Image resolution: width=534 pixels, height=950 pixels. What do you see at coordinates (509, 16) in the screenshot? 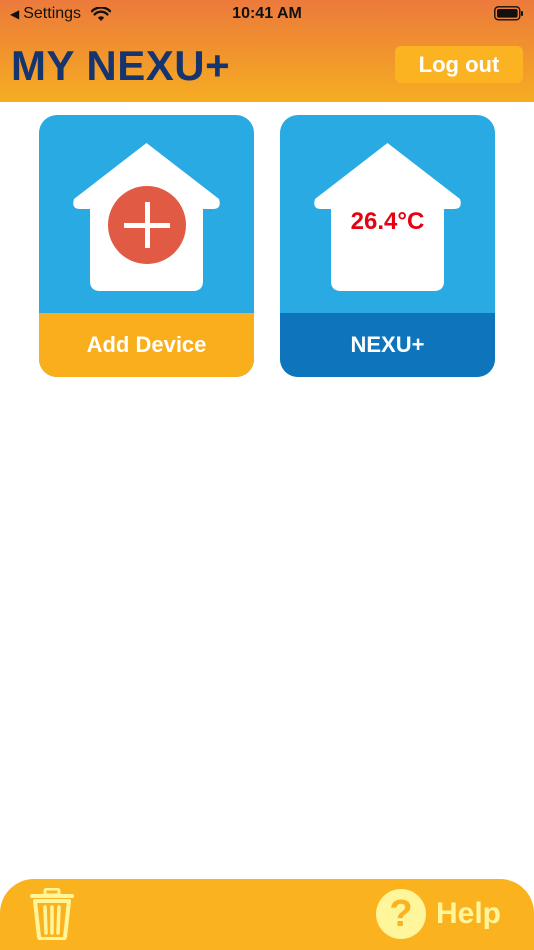
I see `battery-icon` at bounding box center [509, 16].